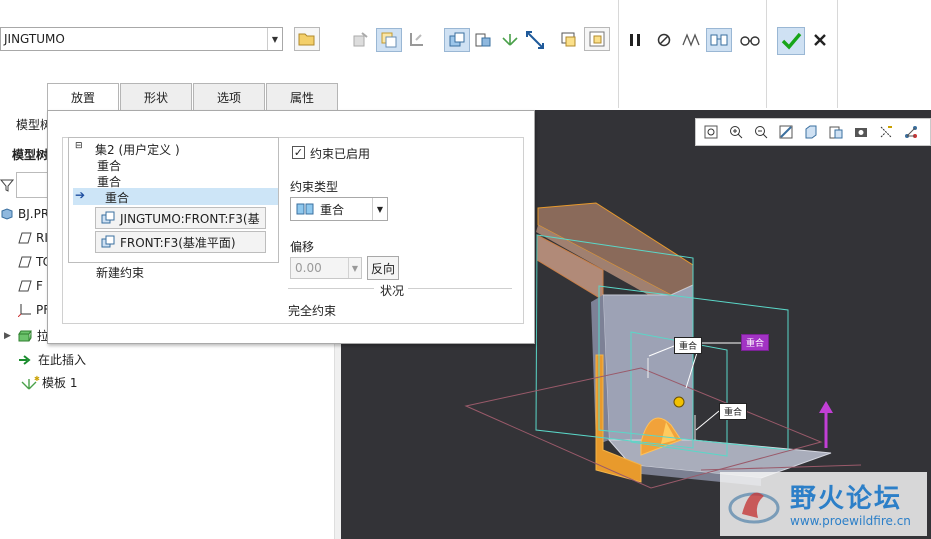 The width and height of the screenshot is (931, 539). I want to click on pause-button, so click(635, 40).